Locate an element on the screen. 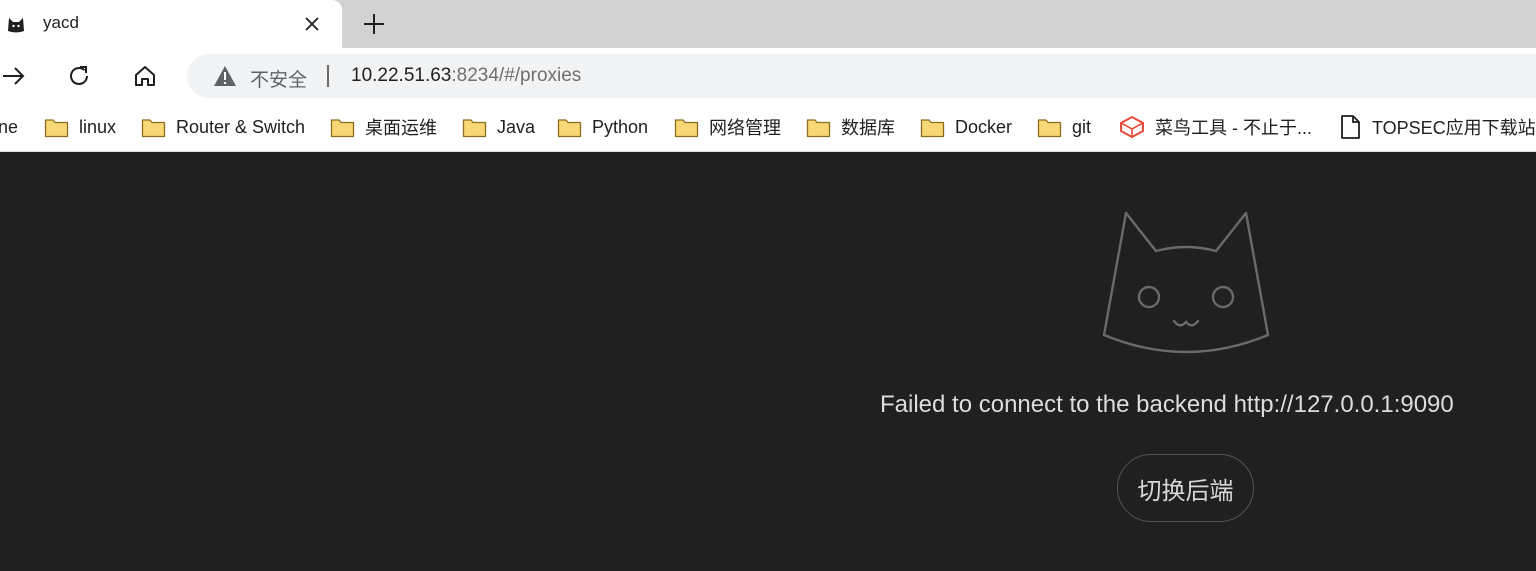 The height and width of the screenshot is (571, 1536). bookmark-label: 网络管理 is located at coordinates (745, 128).